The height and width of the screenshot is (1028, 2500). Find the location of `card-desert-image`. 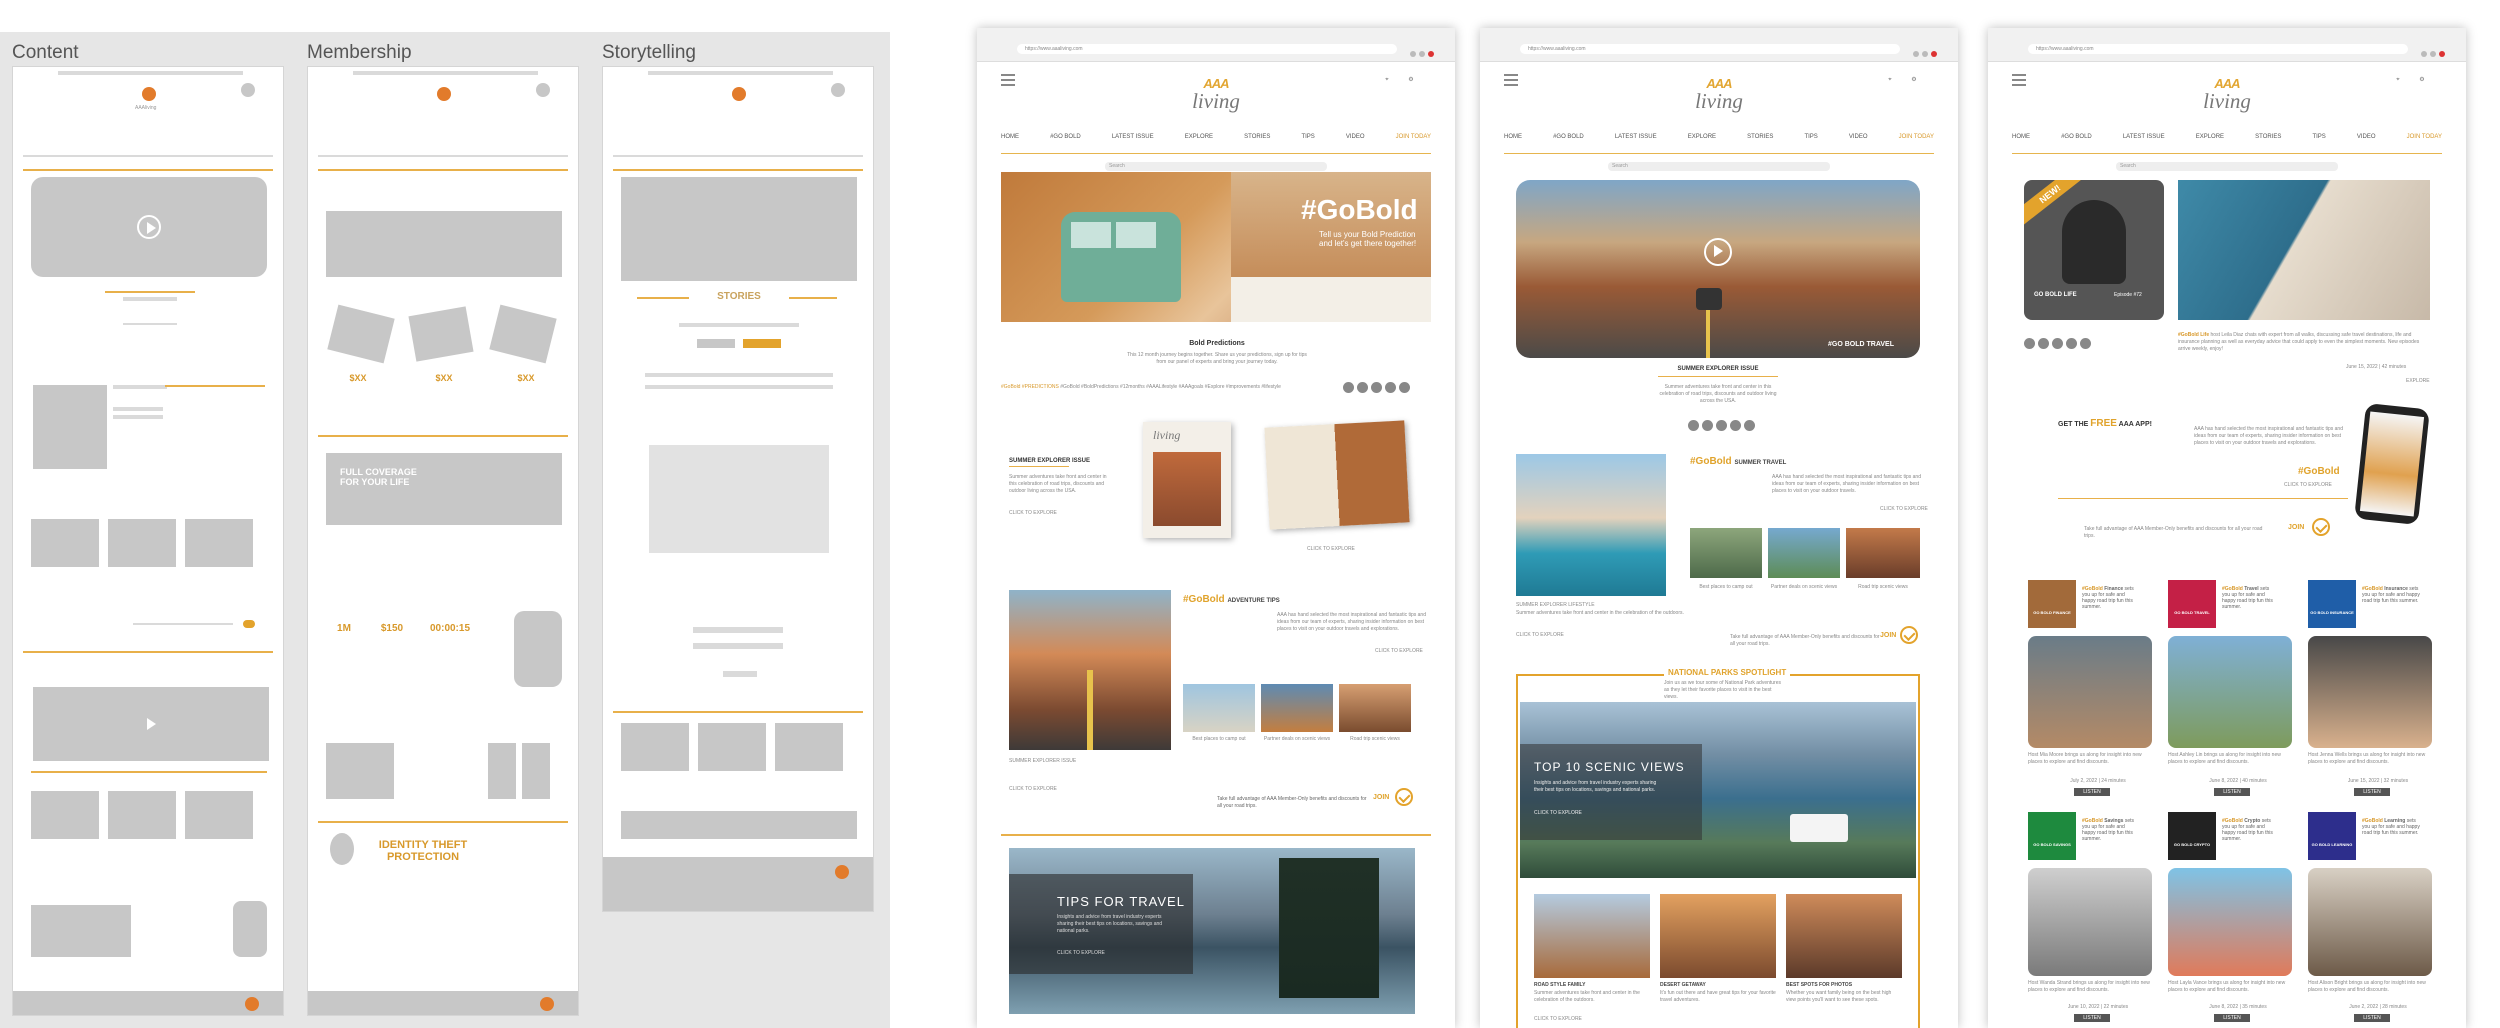

card-desert-image is located at coordinates (1718, 936).